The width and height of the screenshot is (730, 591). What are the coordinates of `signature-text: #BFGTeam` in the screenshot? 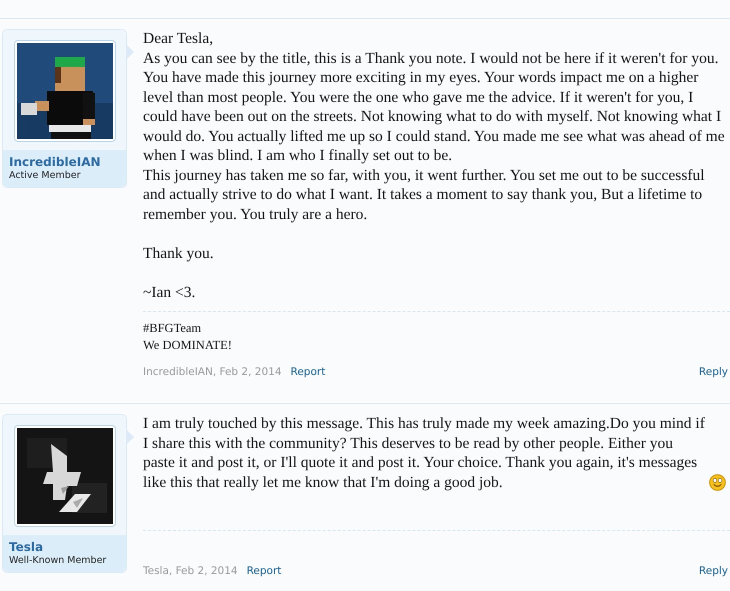 It's located at (172, 328).